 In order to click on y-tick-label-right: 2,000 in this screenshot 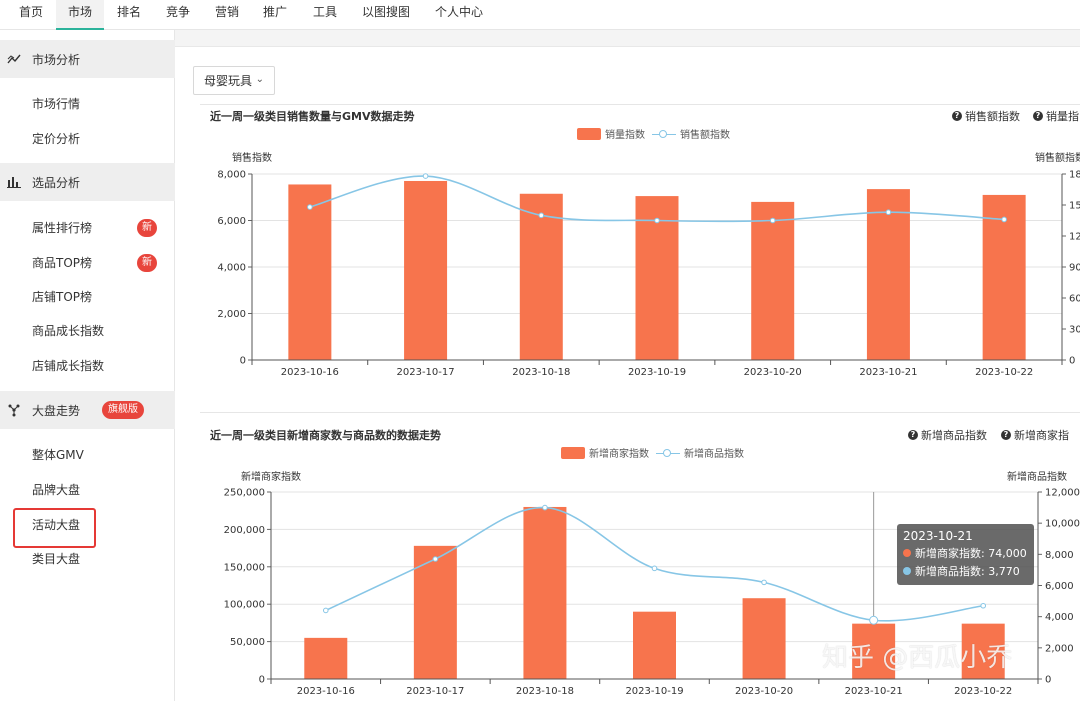, I will do `click(1059, 648)`.